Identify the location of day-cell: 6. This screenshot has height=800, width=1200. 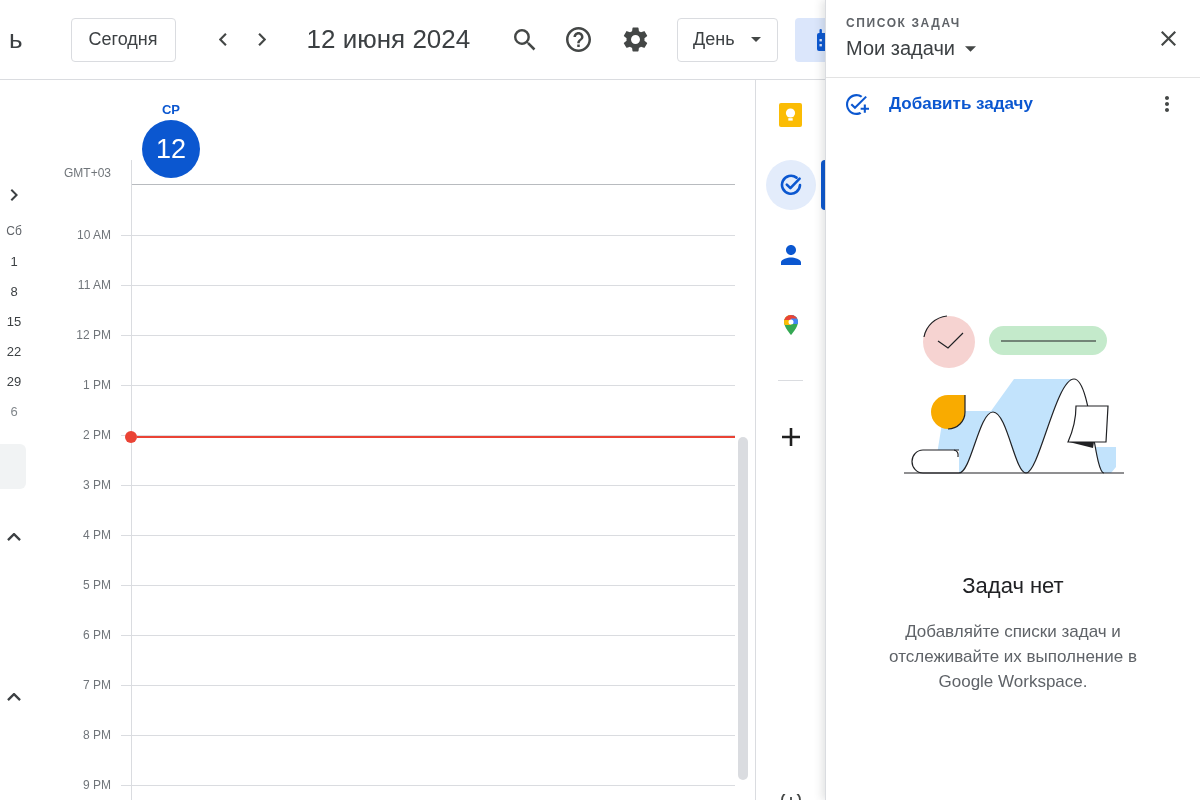
(14, 411).